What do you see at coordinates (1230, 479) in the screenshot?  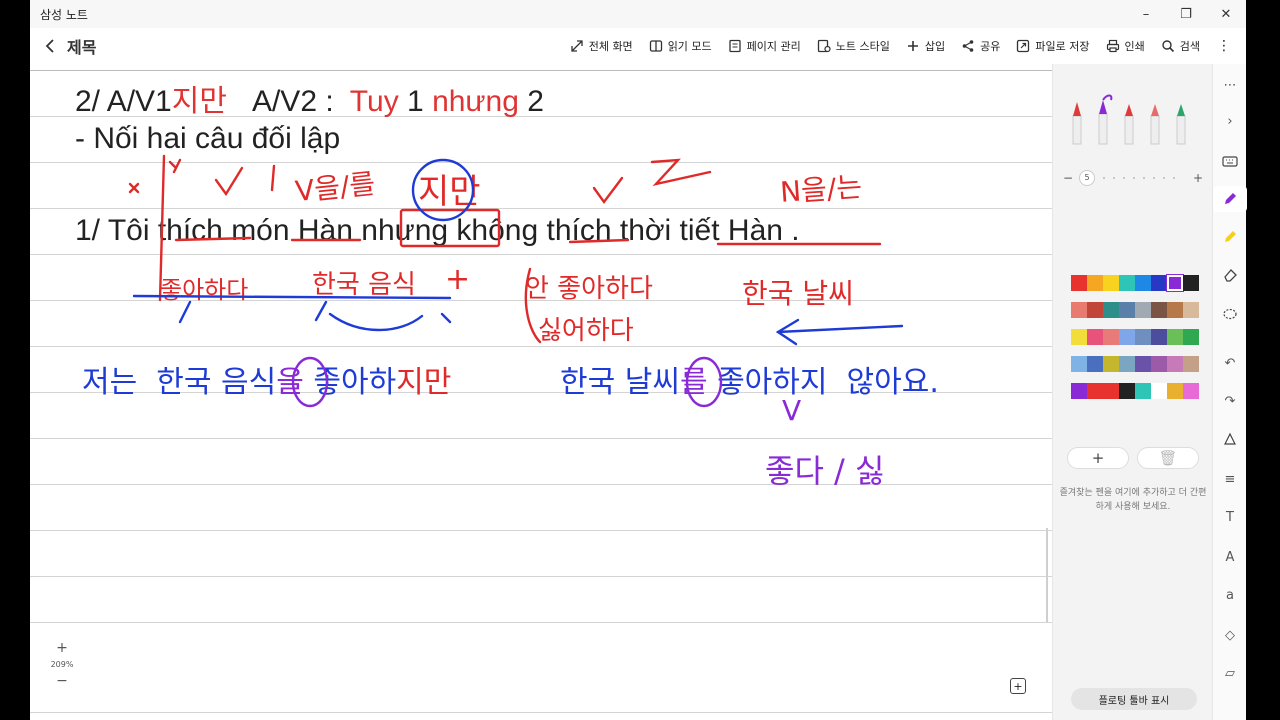 I see `text-align-icon: ≡` at bounding box center [1230, 479].